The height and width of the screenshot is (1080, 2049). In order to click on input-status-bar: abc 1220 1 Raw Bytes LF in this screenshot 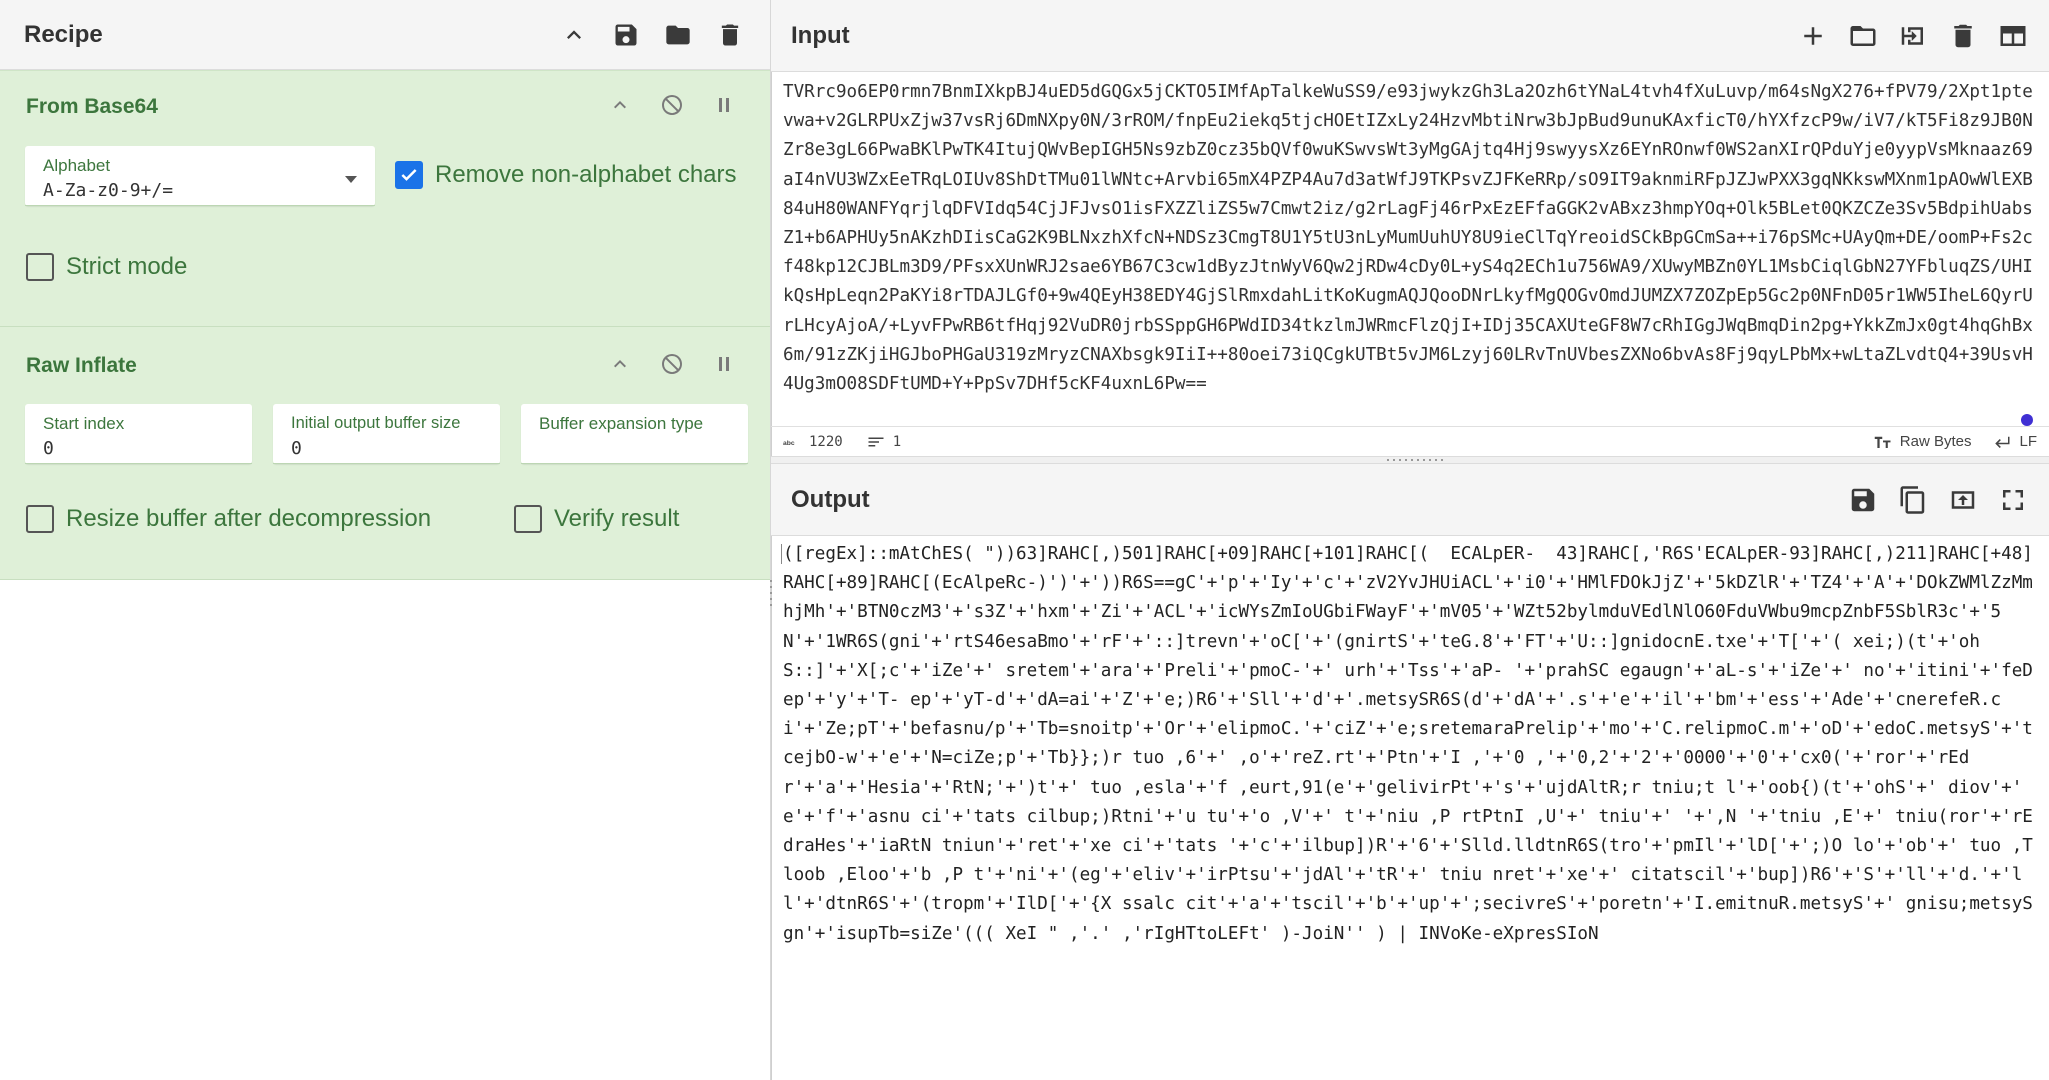, I will do `click(1410, 441)`.